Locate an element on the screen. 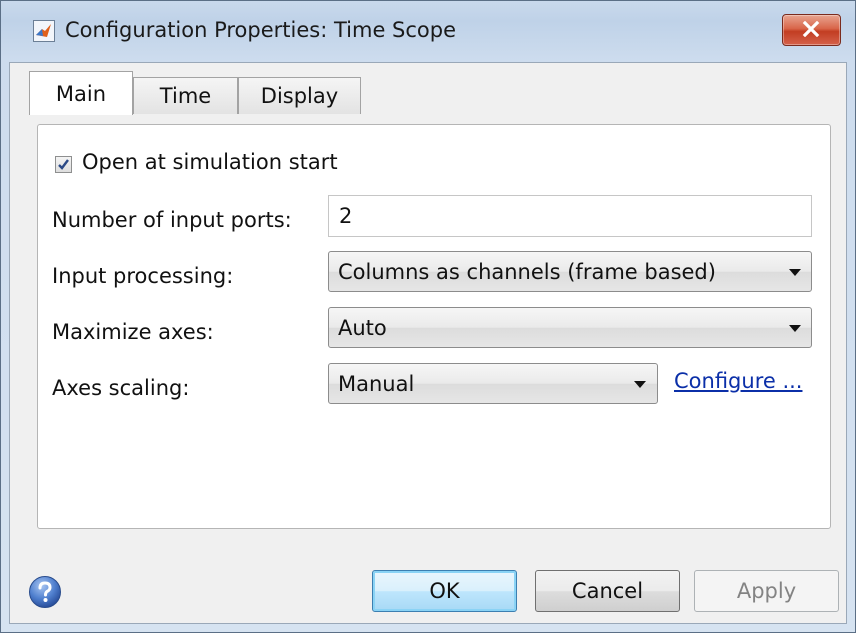  input-processing-value: Columns as channels (frame based) is located at coordinates (527, 272).